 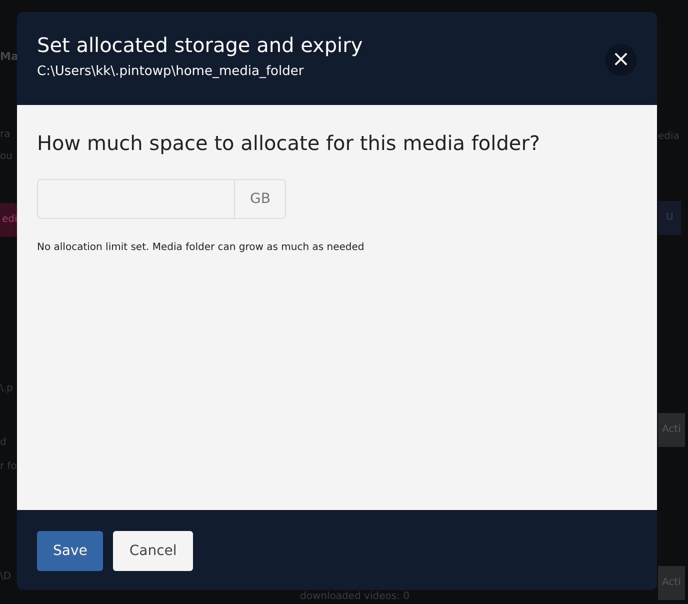 I want to click on cancel-button: Cancel, so click(x=153, y=551).